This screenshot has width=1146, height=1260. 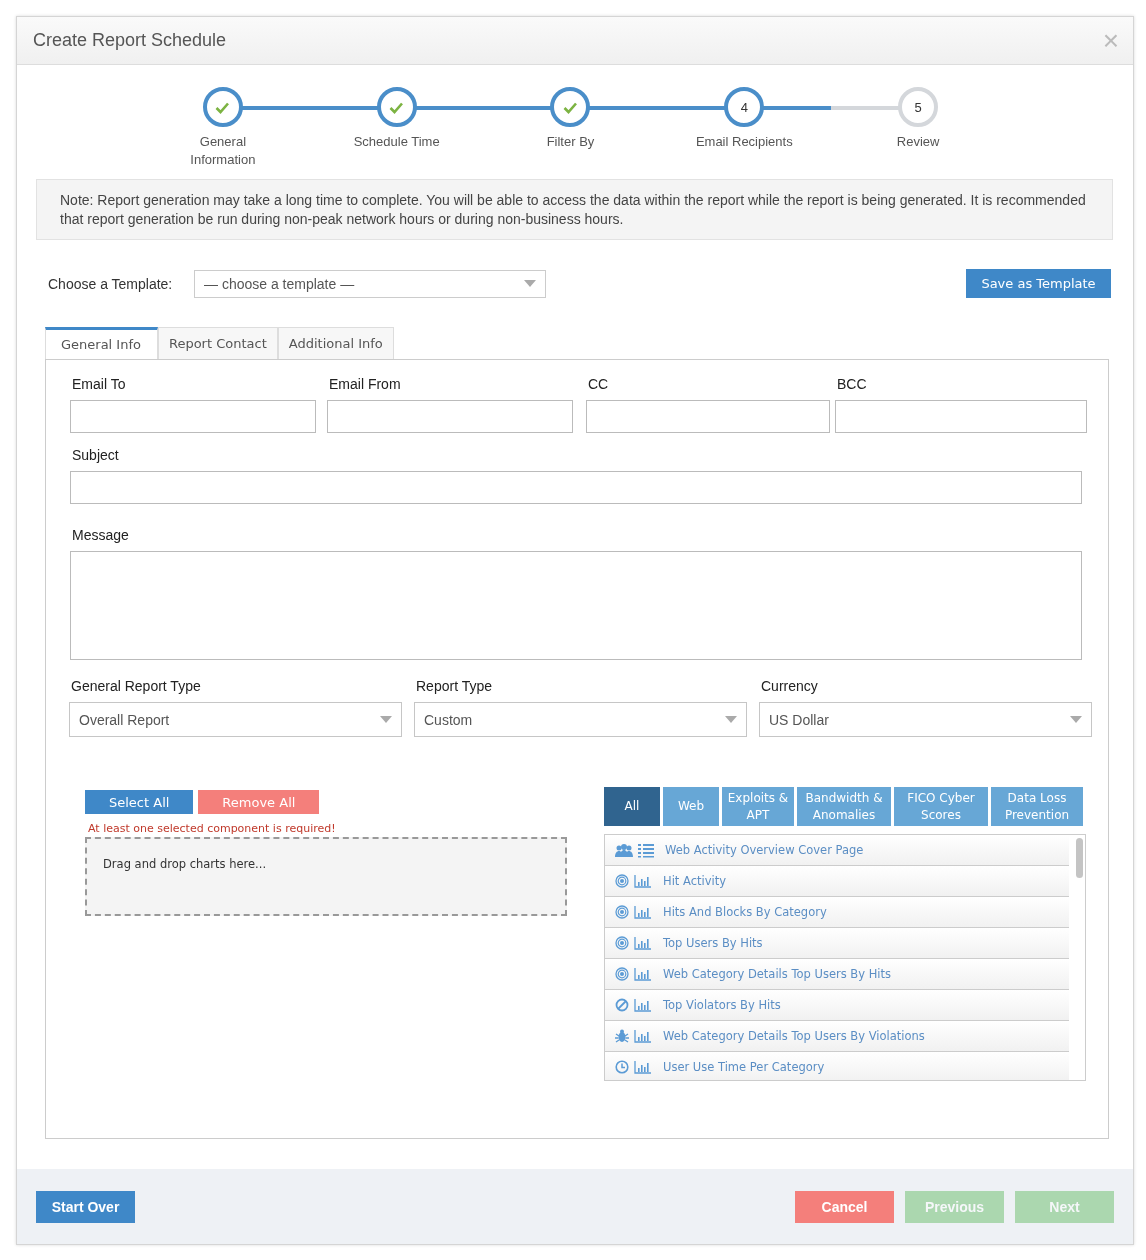 I want to click on step-label: General Information, so click(x=223, y=151).